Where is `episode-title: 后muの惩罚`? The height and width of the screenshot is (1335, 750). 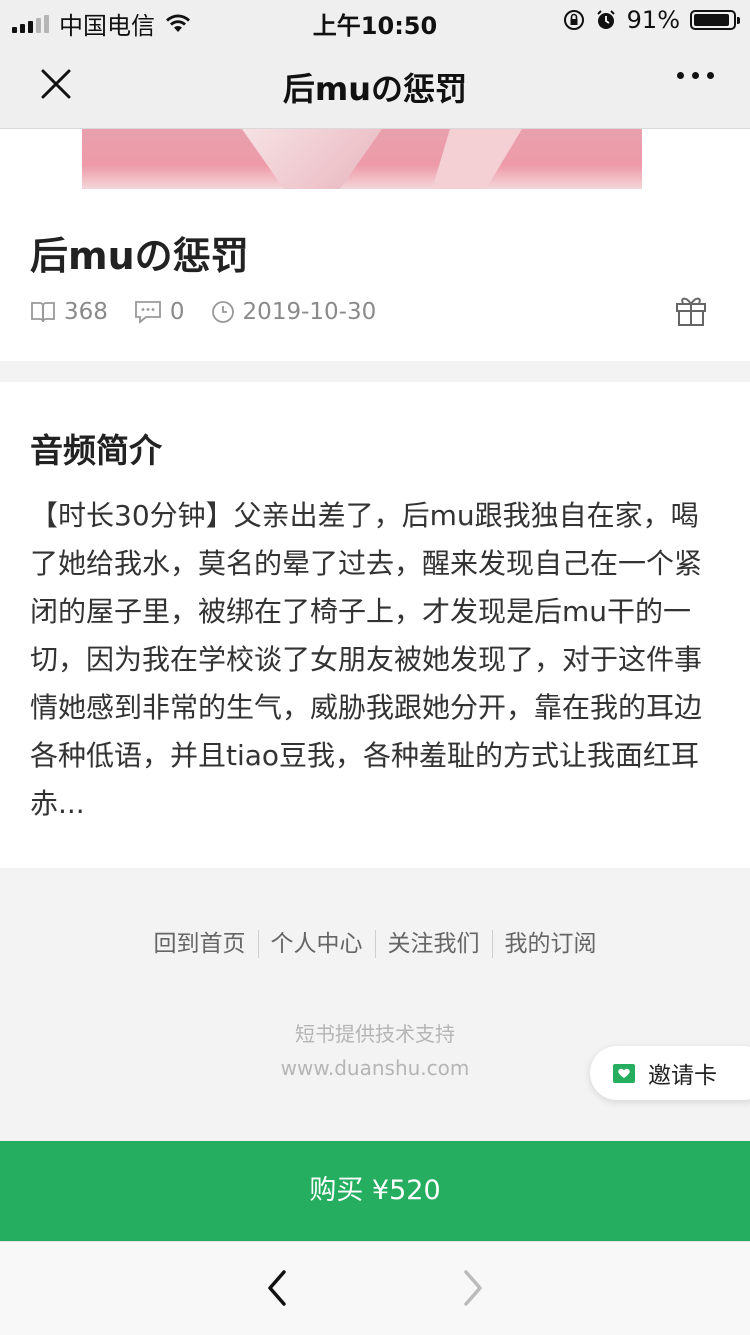
episode-title: 后muの惩罚 is located at coordinates (139, 256).